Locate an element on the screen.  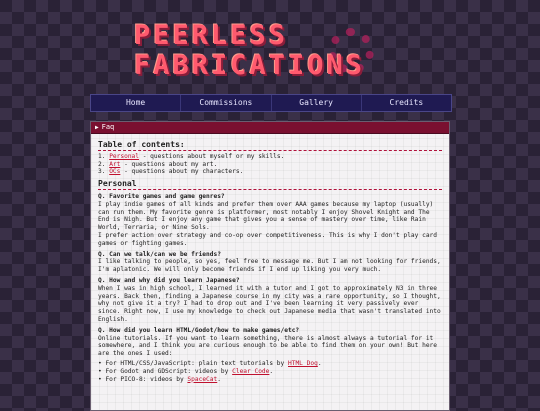
toc-desc: - questions about my characters. is located at coordinates (182, 172).